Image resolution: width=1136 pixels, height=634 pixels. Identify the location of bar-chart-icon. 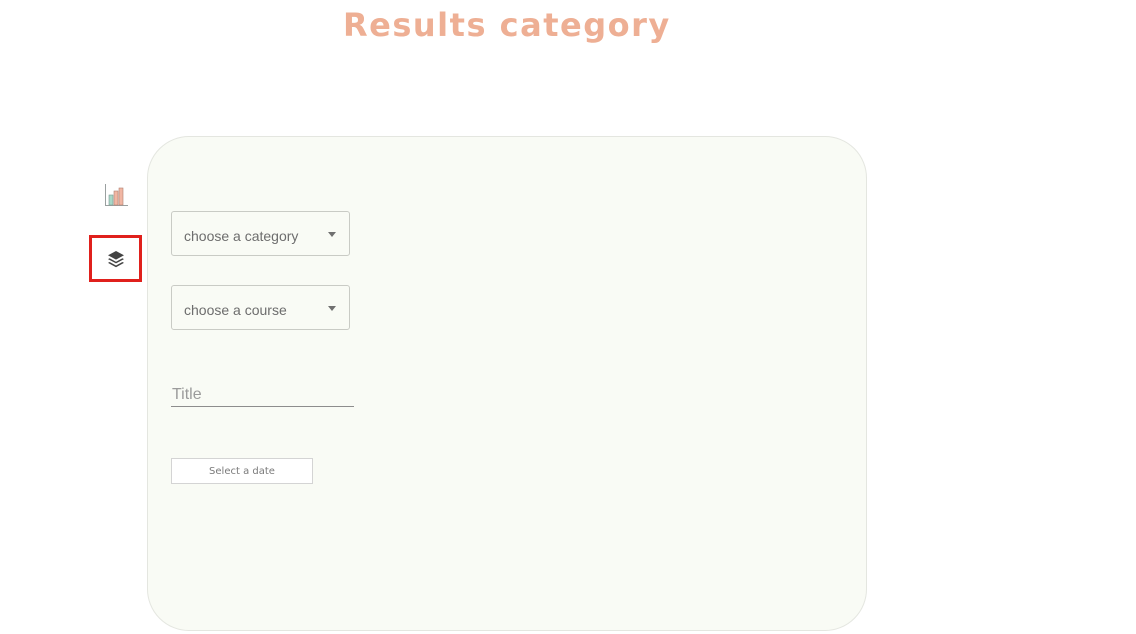
(116, 195).